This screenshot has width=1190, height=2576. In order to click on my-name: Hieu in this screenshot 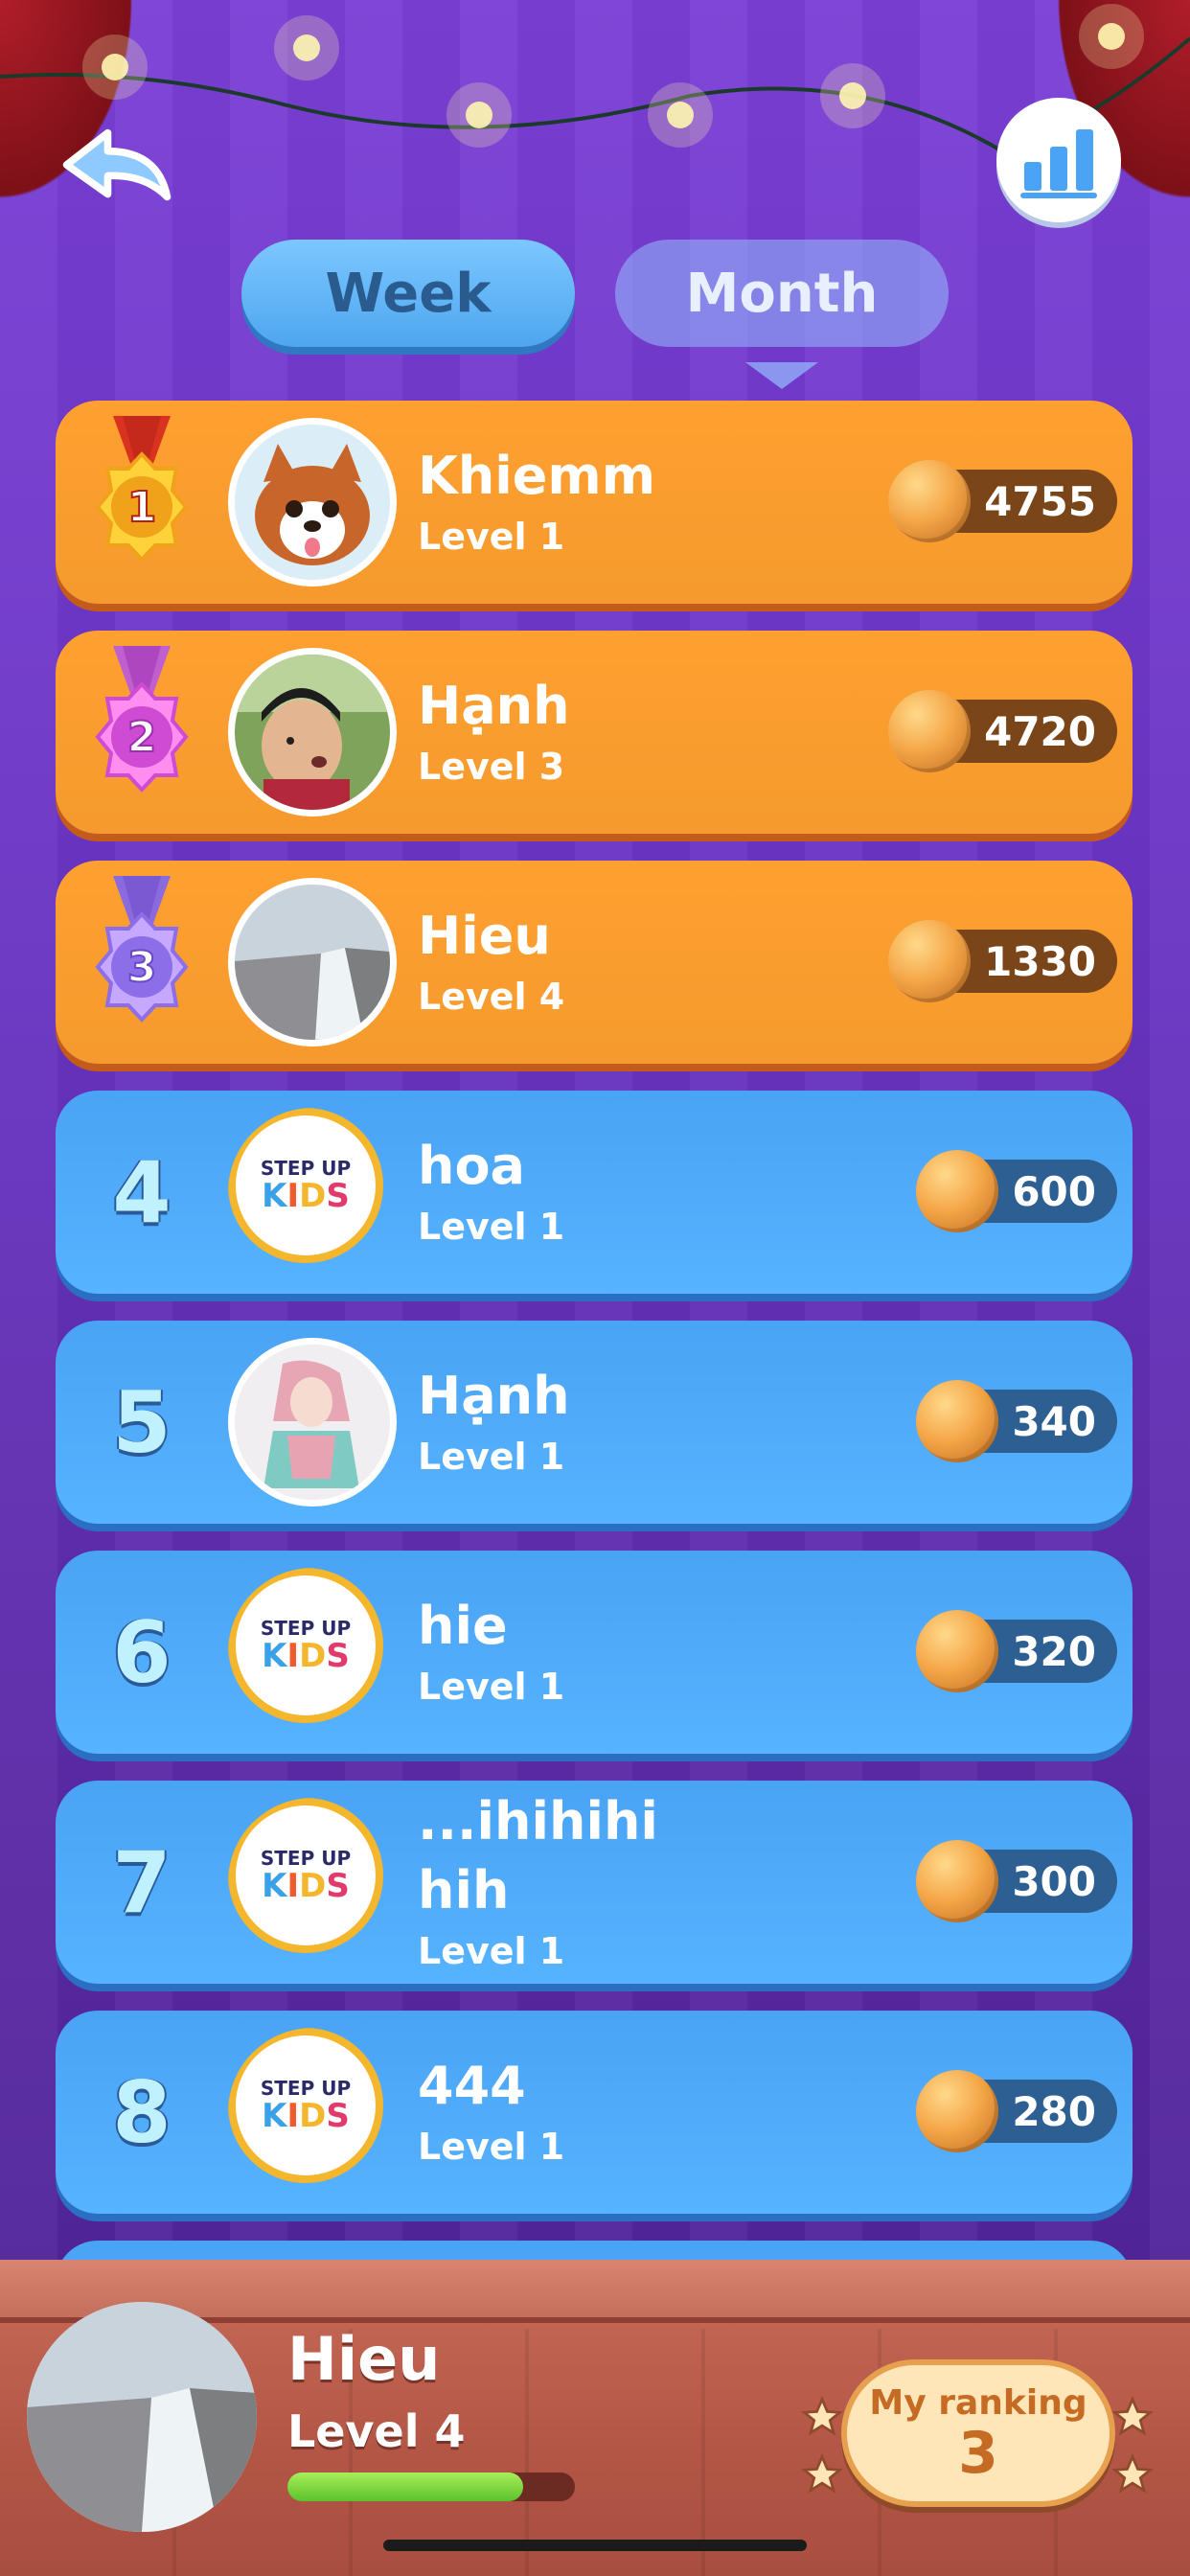, I will do `click(364, 2359)`.